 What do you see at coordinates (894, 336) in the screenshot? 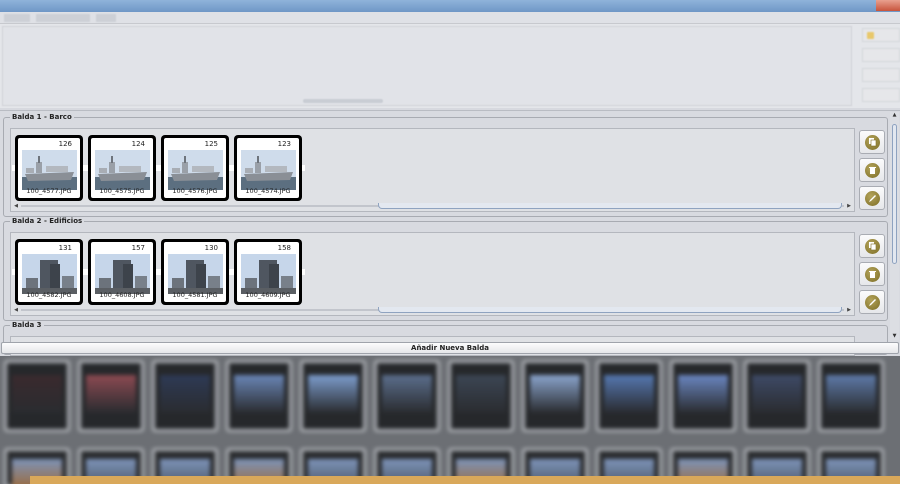
I see `scroll-down-arrow-icon: ▼` at bounding box center [894, 336].